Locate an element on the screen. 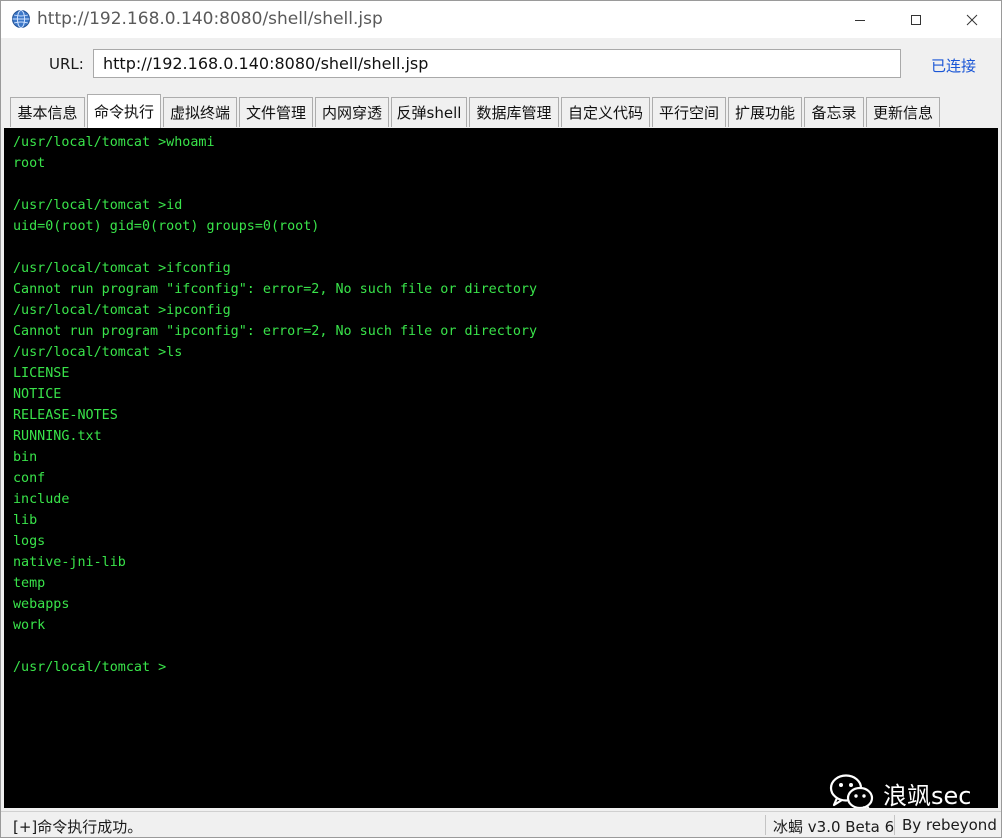  terminal-line: include is located at coordinates (41, 499).